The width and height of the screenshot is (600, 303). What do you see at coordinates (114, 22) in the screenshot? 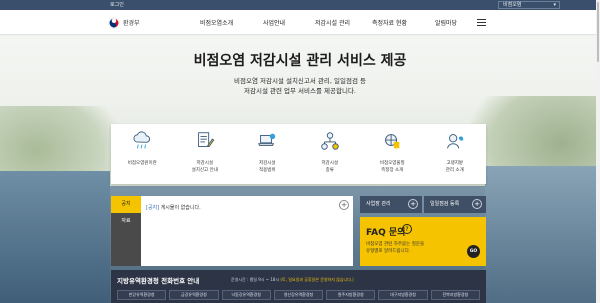
I see `taegeuk-logo-icon` at bounding box center [114, 22].